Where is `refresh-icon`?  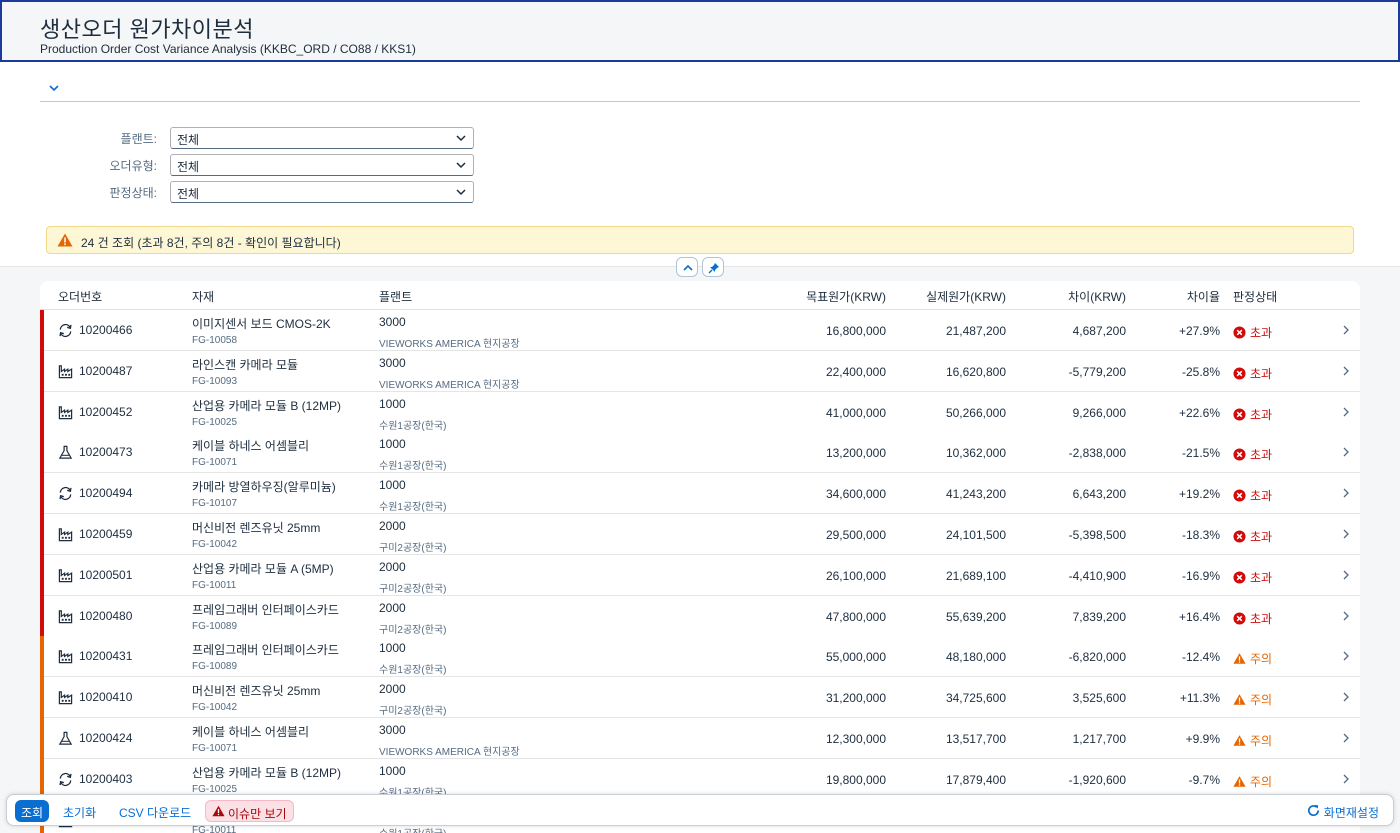 refresh-icon is located at coordinates (65, 330).